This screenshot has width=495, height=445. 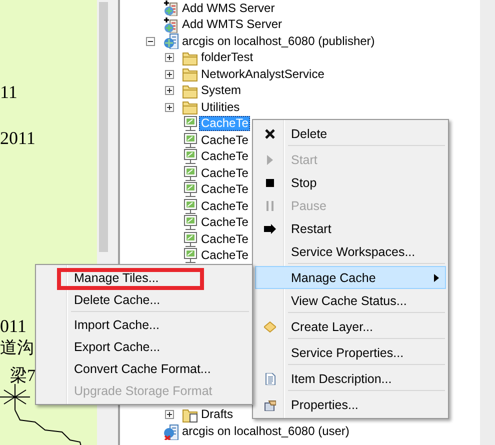 I want to click on properties-icon, so click(x=270, y=404).